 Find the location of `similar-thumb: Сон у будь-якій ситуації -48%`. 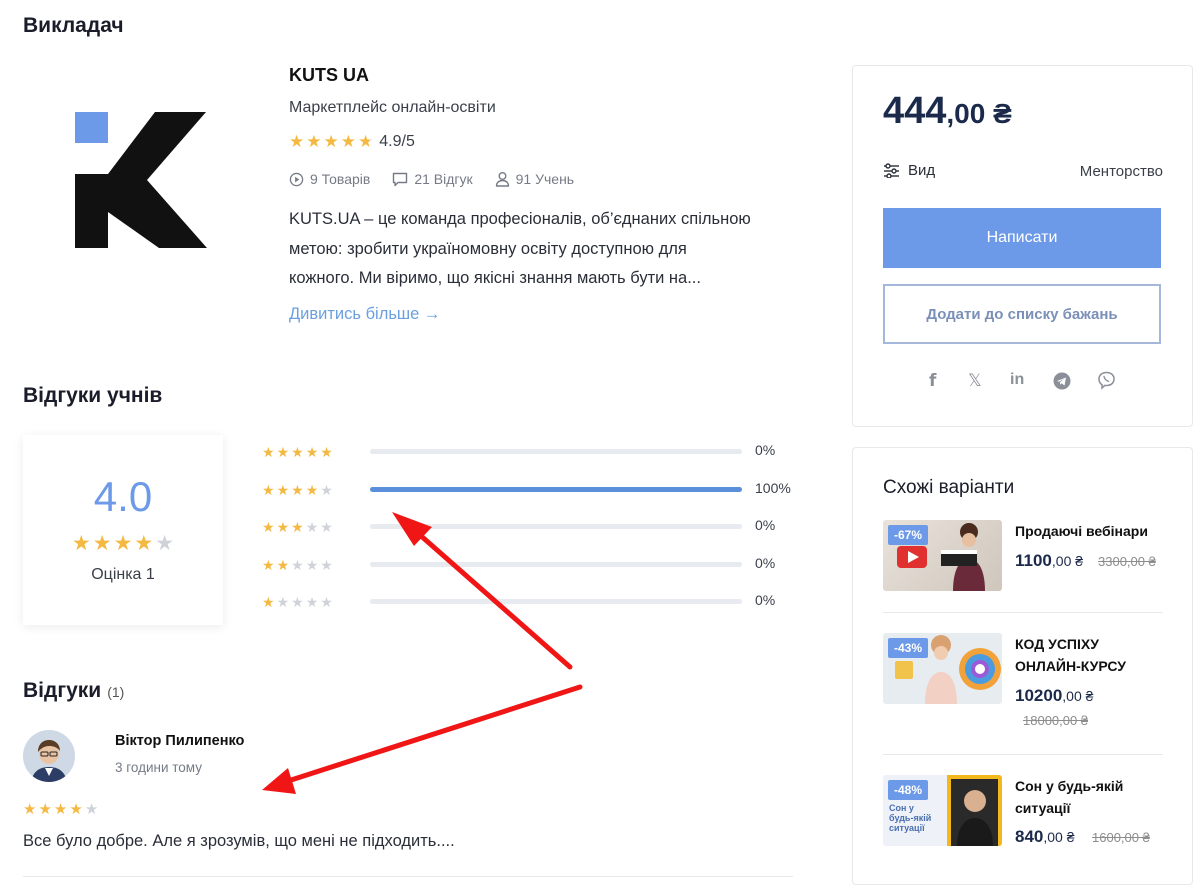

similar-thumb: Сон у будь-якій ситуації -48% is located at coordinates (942, 810).